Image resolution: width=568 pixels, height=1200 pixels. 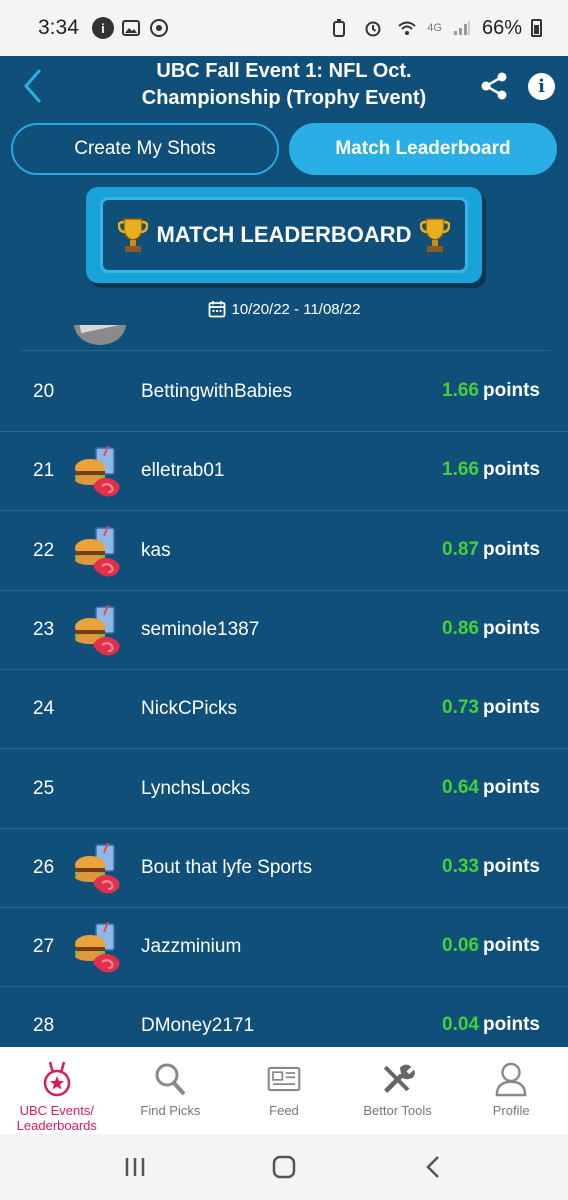 What do you see at coordinates (57, 1079) in the screenshot?
I see `medal-icon` at bounding box center [57, 1079].